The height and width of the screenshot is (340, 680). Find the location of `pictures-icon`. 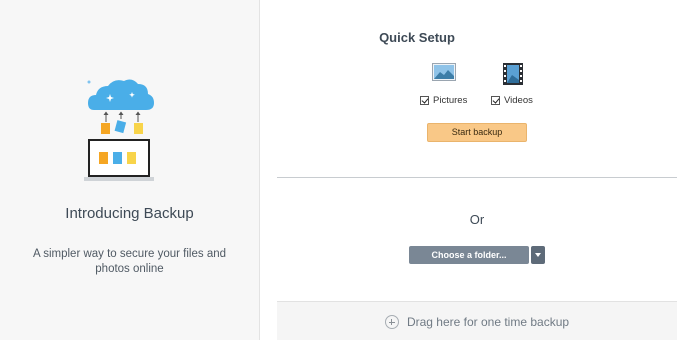

pictures-icon is located at coordinates (444, 72).